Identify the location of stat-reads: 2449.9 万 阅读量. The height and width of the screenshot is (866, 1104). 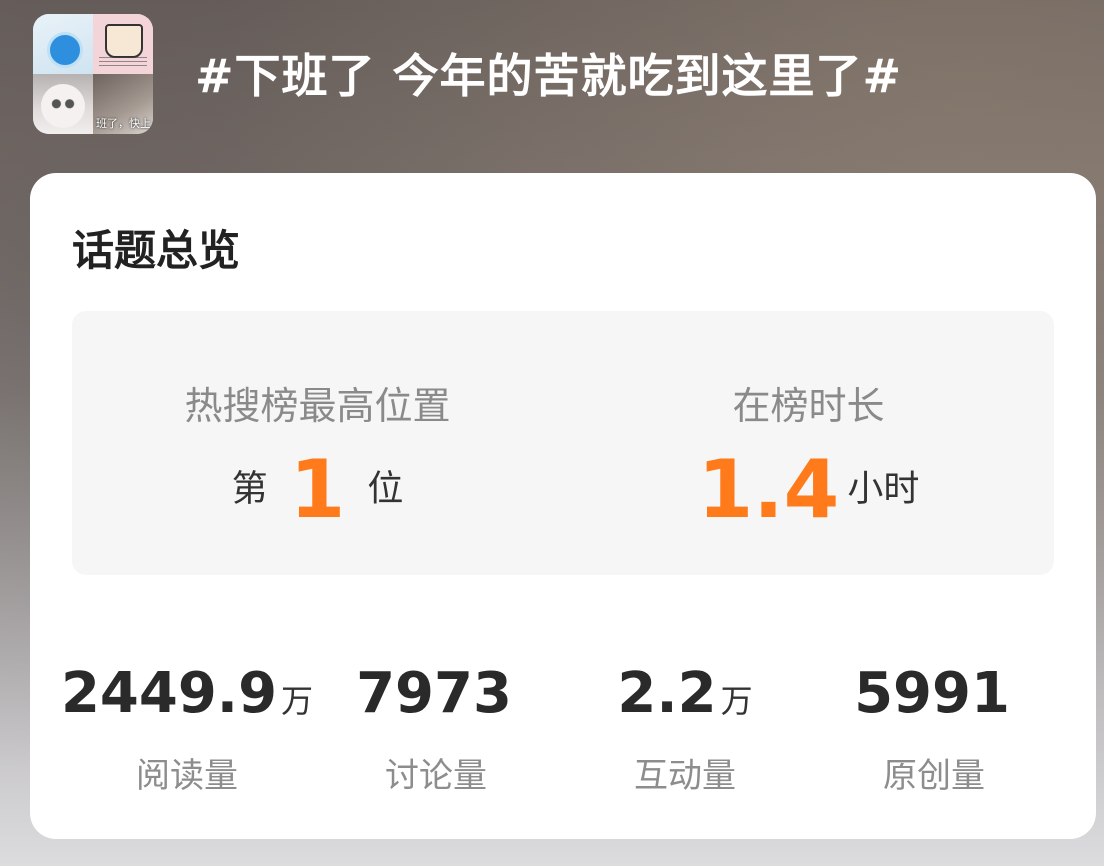
(187, 730).